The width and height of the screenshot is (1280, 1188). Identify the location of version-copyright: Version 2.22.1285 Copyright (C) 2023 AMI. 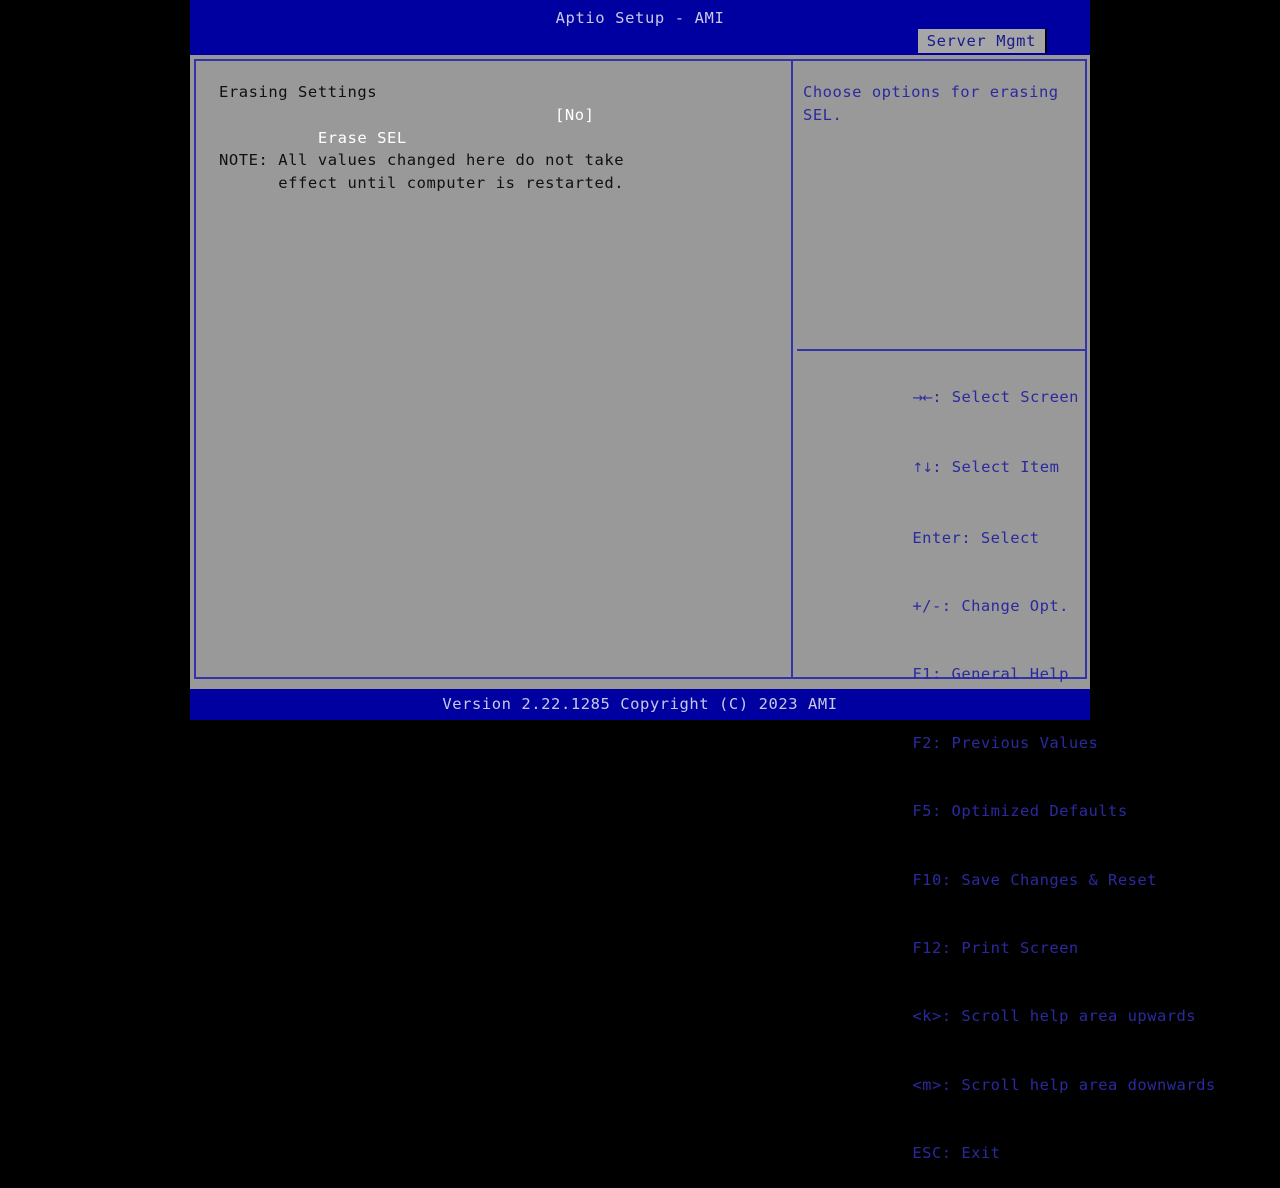
(640, 704).